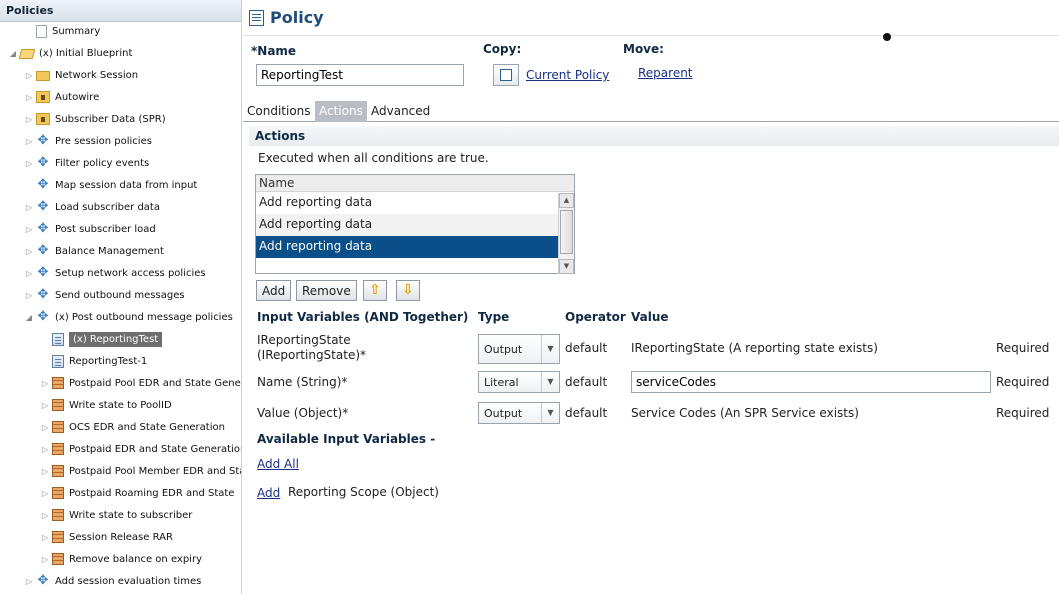 This screenshot has width=1059, height=594. What do you see at coordinates (312, 355) in the screenshot?
I see `variable-name-type: (IReportingState)*` at bounding box center [312, 355].